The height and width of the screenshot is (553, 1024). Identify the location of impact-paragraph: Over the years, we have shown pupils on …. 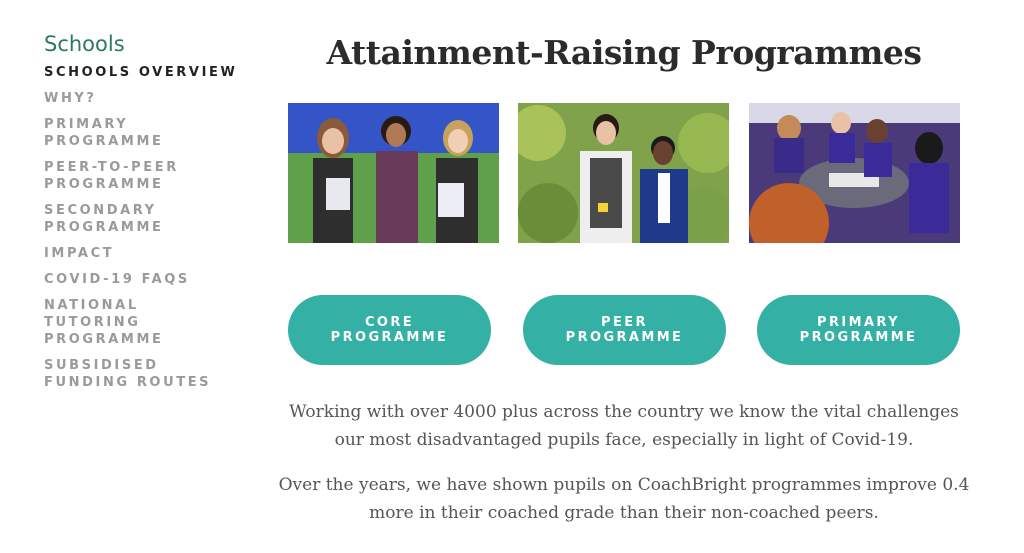
(624, 499).